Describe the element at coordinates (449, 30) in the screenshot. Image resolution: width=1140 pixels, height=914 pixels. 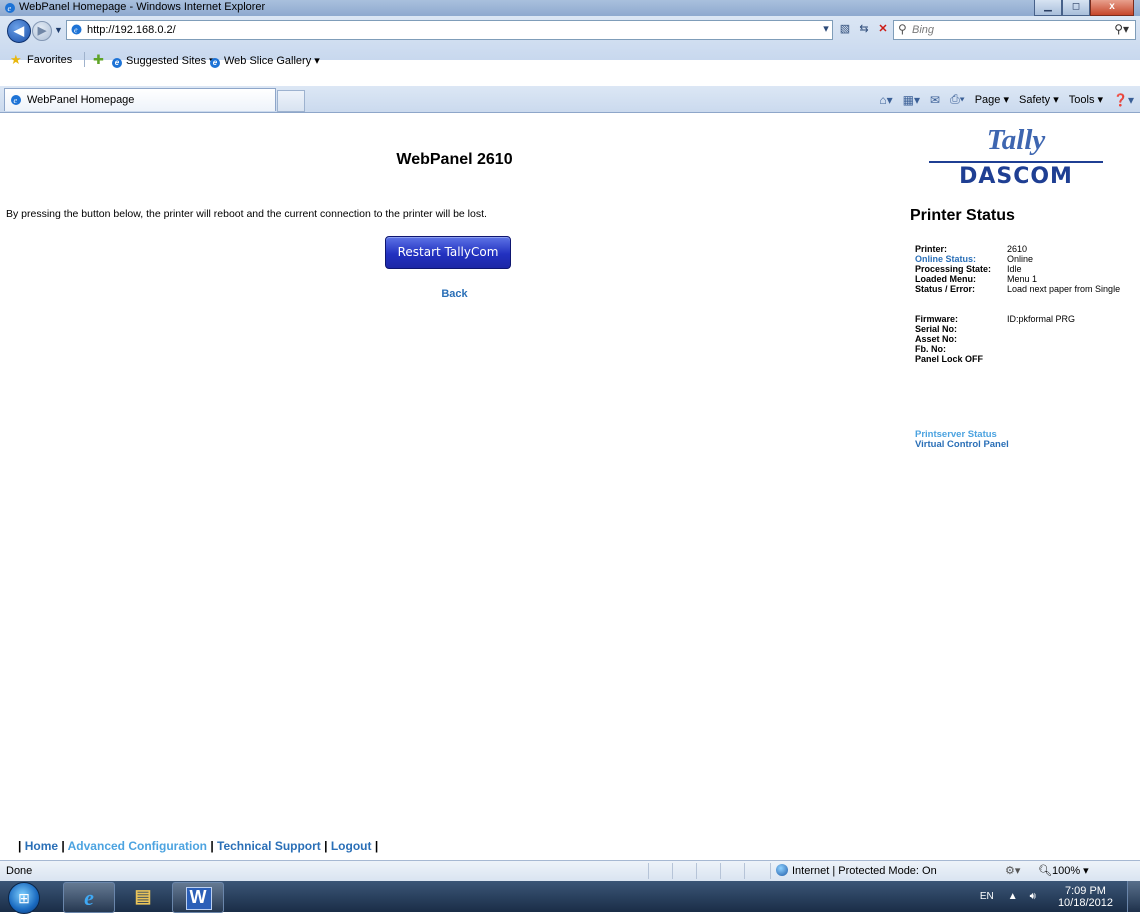
I see `address-input: e http://192.168.0.2/` at that location.